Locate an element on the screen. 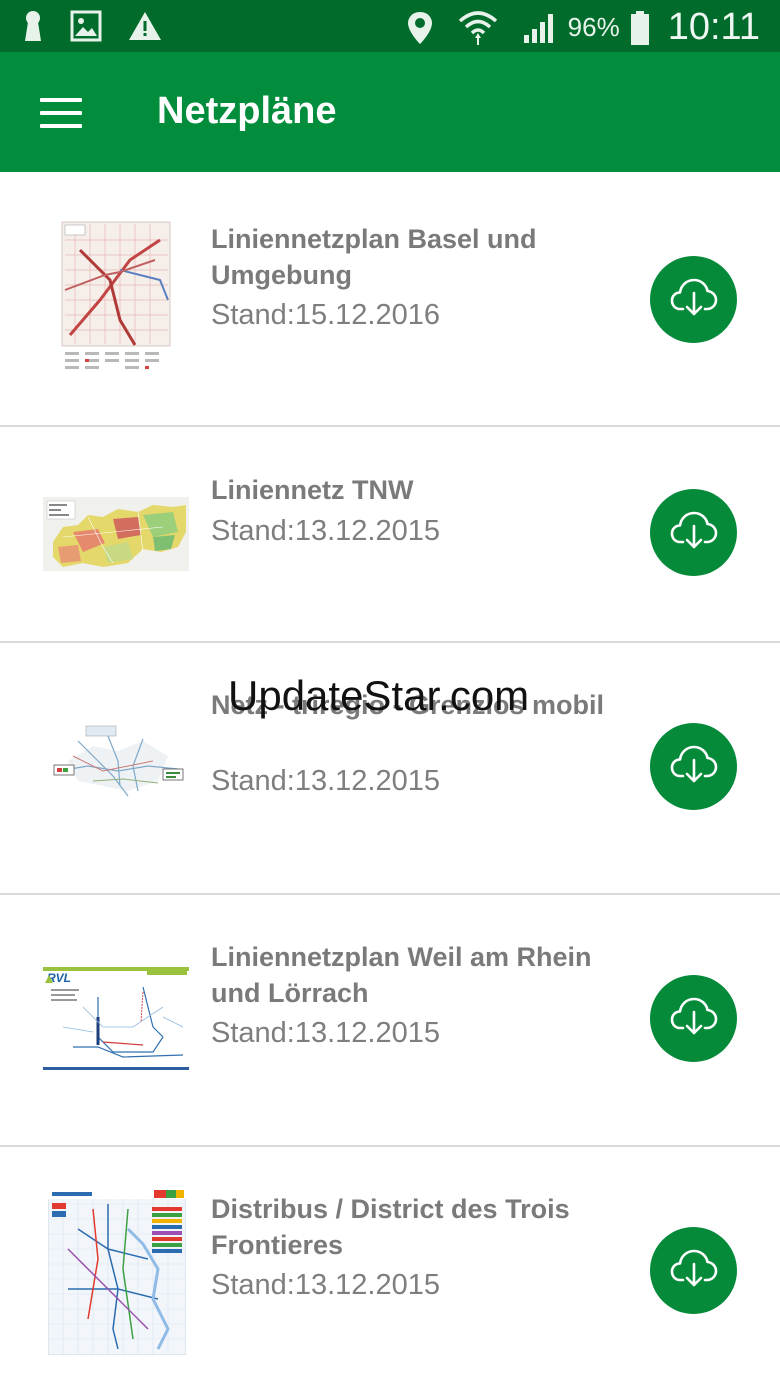  status-bar-system: 96% 10:11 is located at coordinates (583, 27).